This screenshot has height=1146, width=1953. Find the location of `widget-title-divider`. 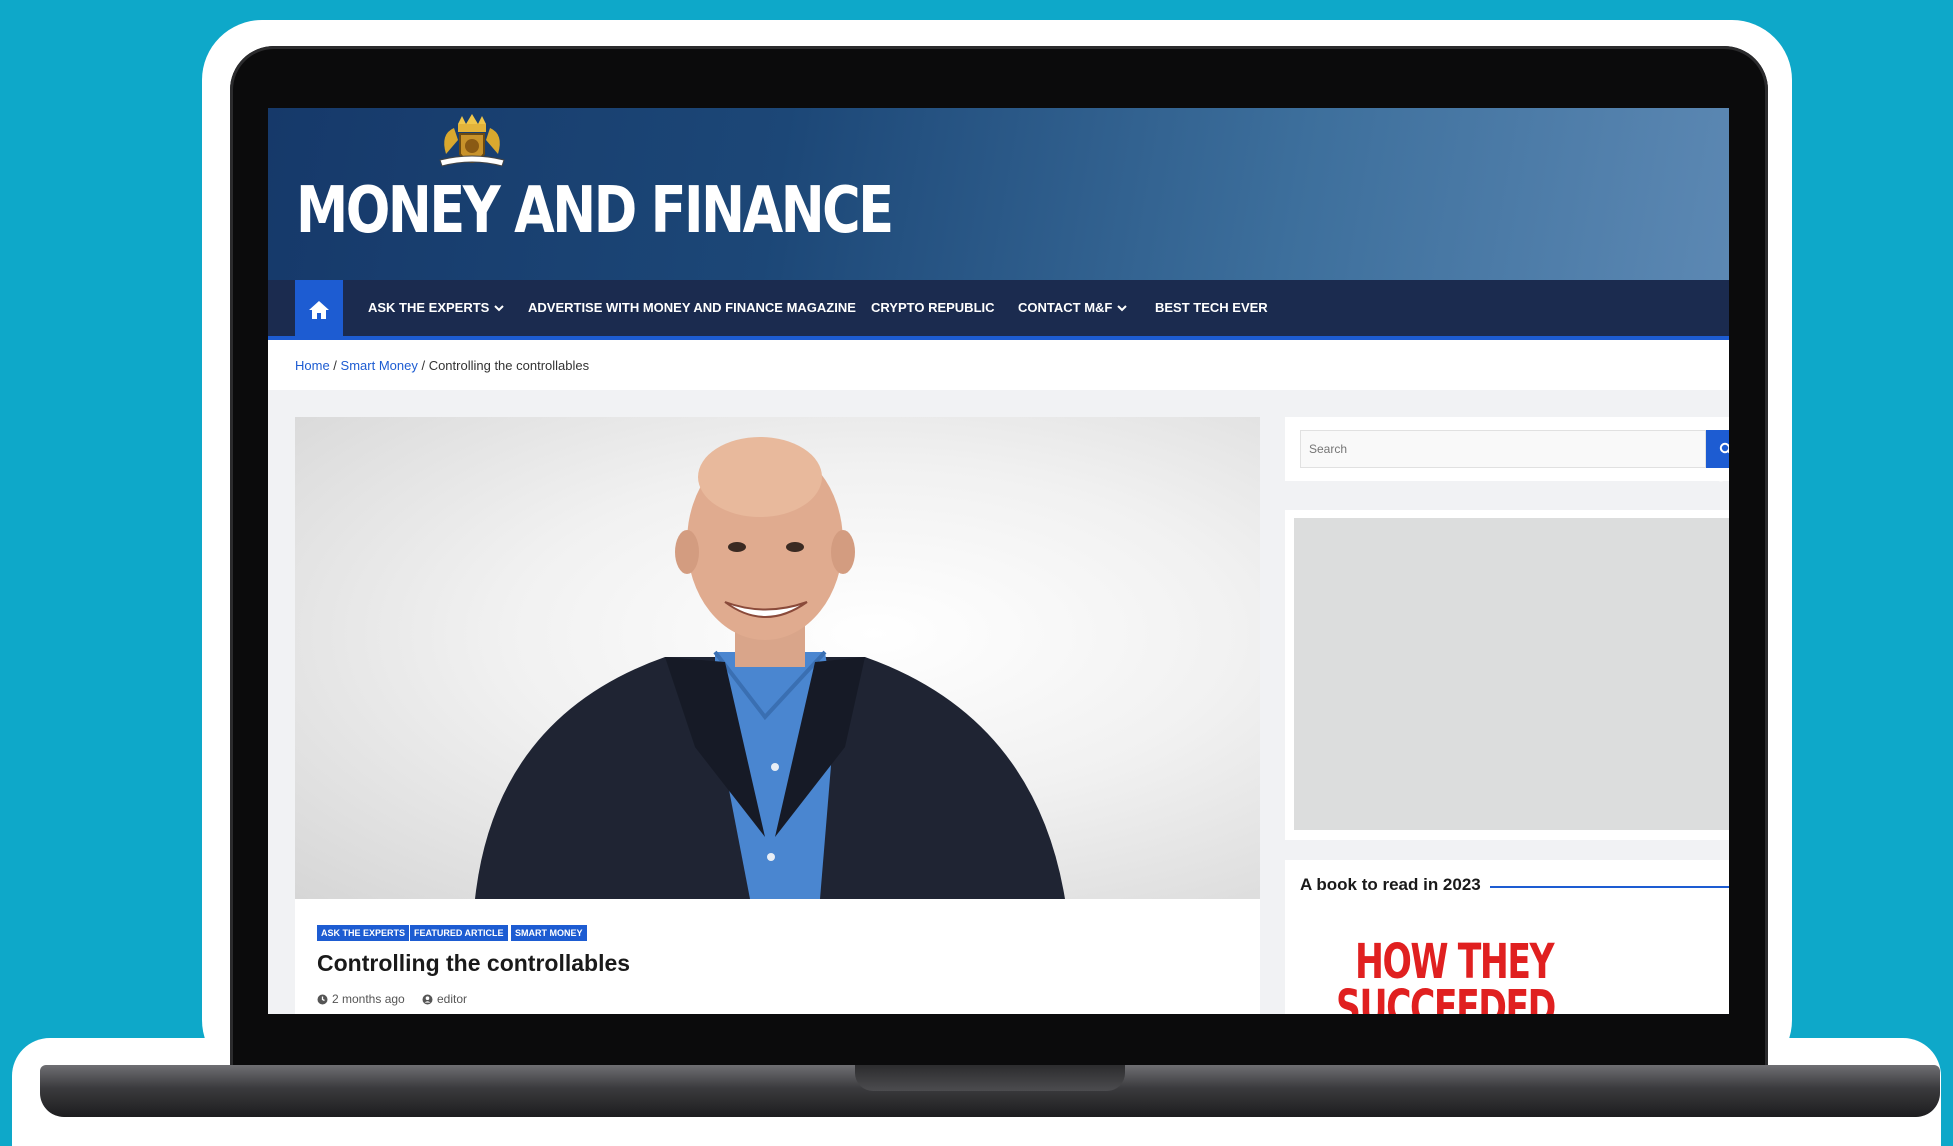

widget-title-divider is located at coordinates (1609, 887).